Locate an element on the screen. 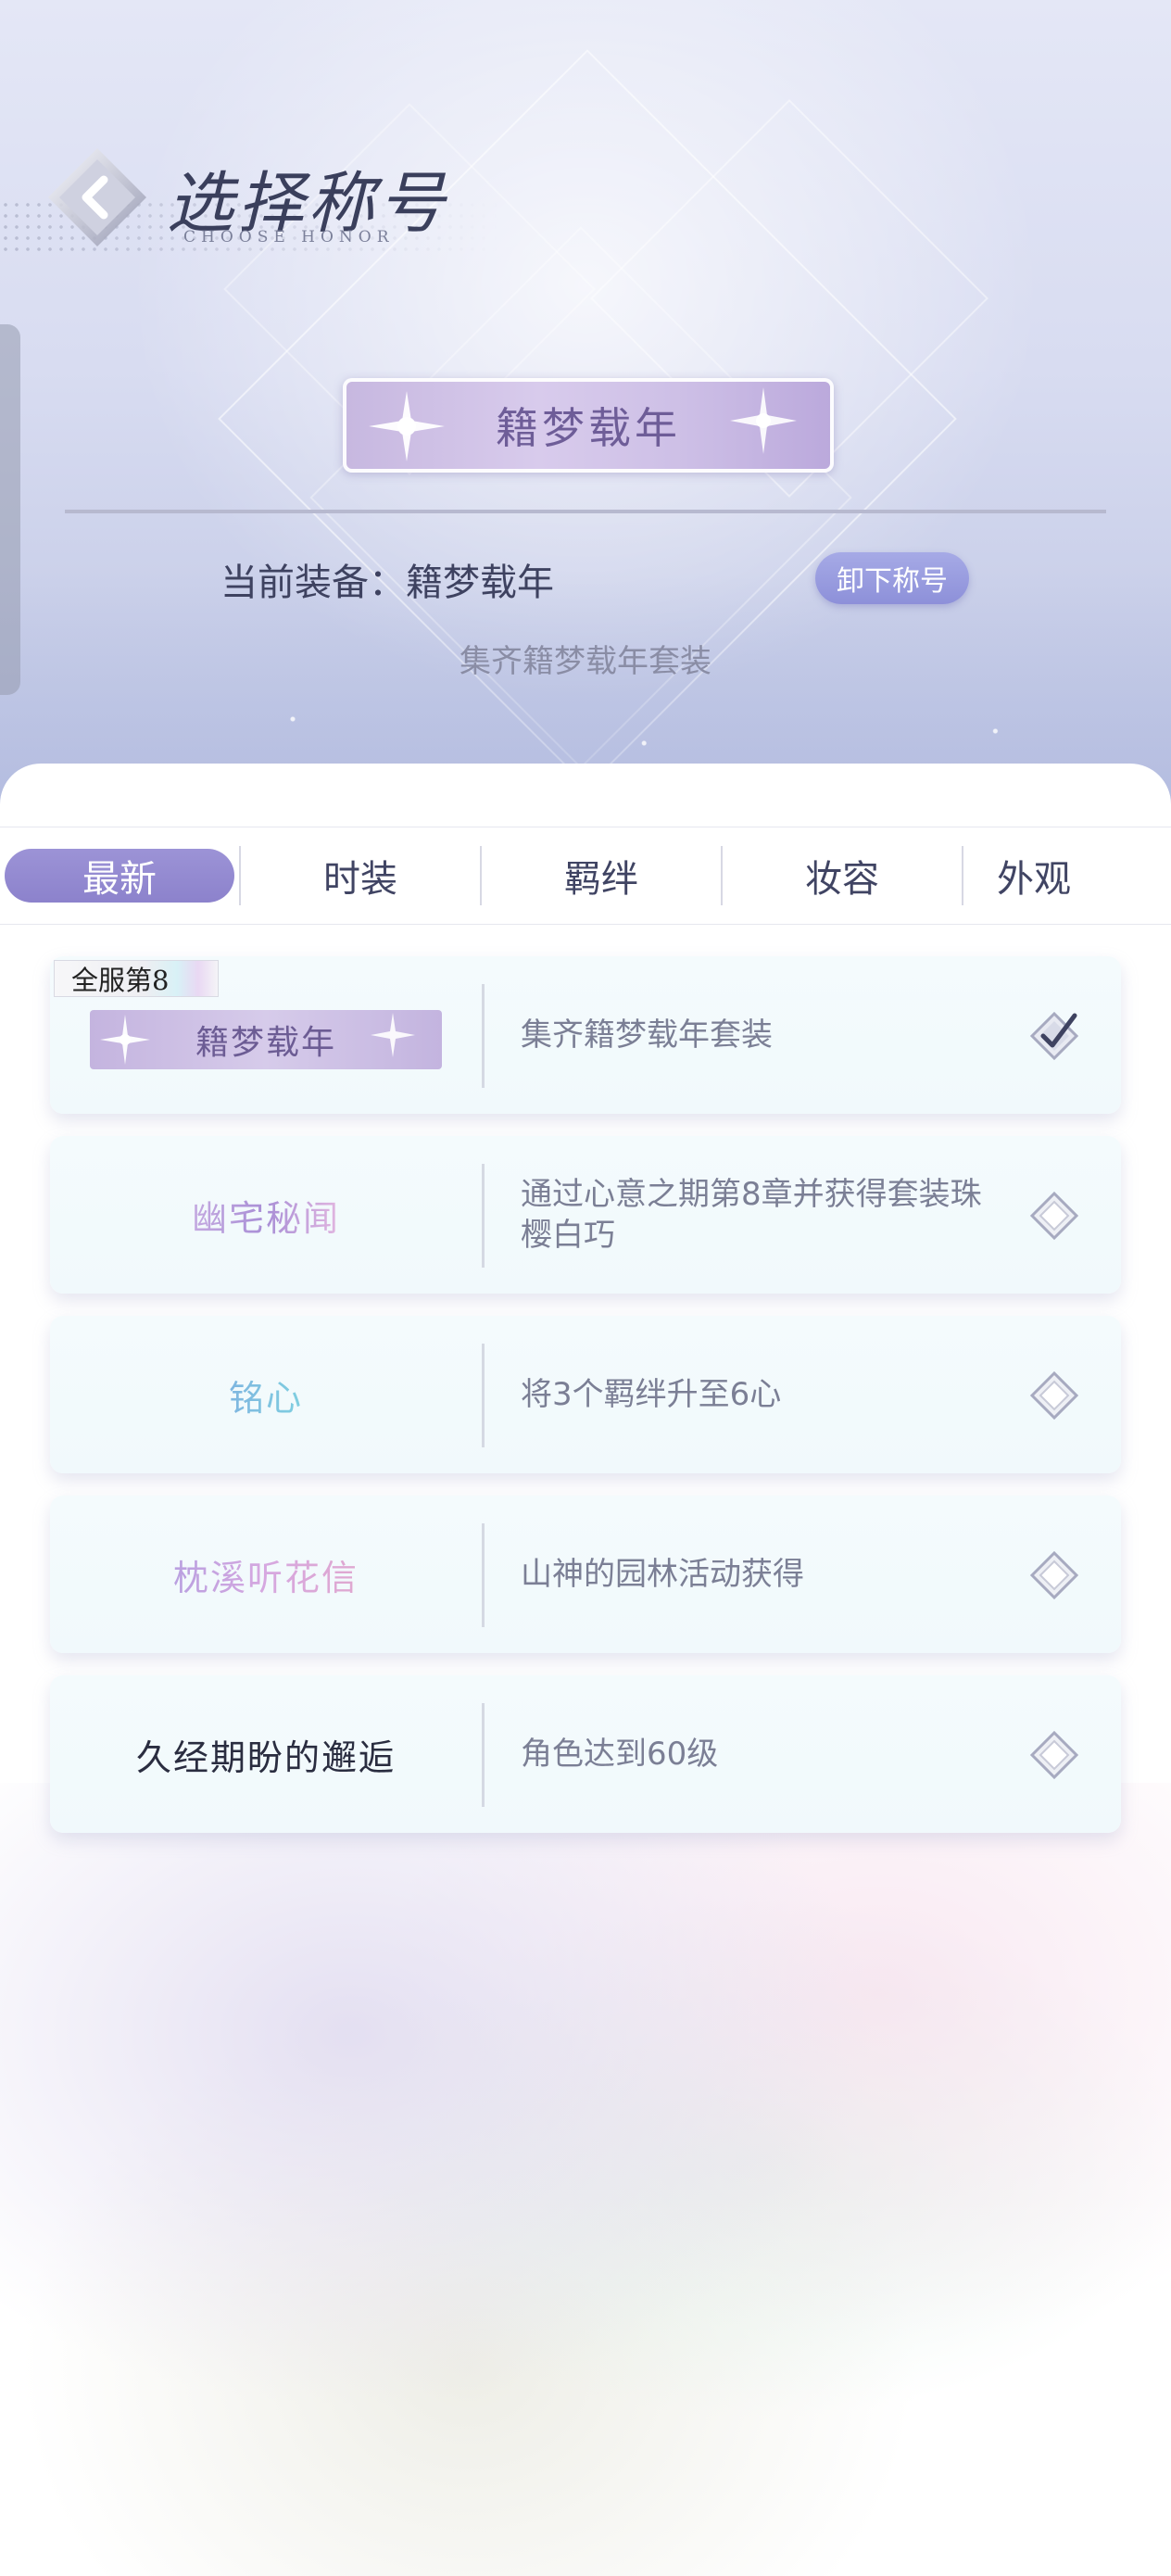  category-tabs: 最新 时装 羁绊 妆容 外观 is located at coordinates (585, 876).